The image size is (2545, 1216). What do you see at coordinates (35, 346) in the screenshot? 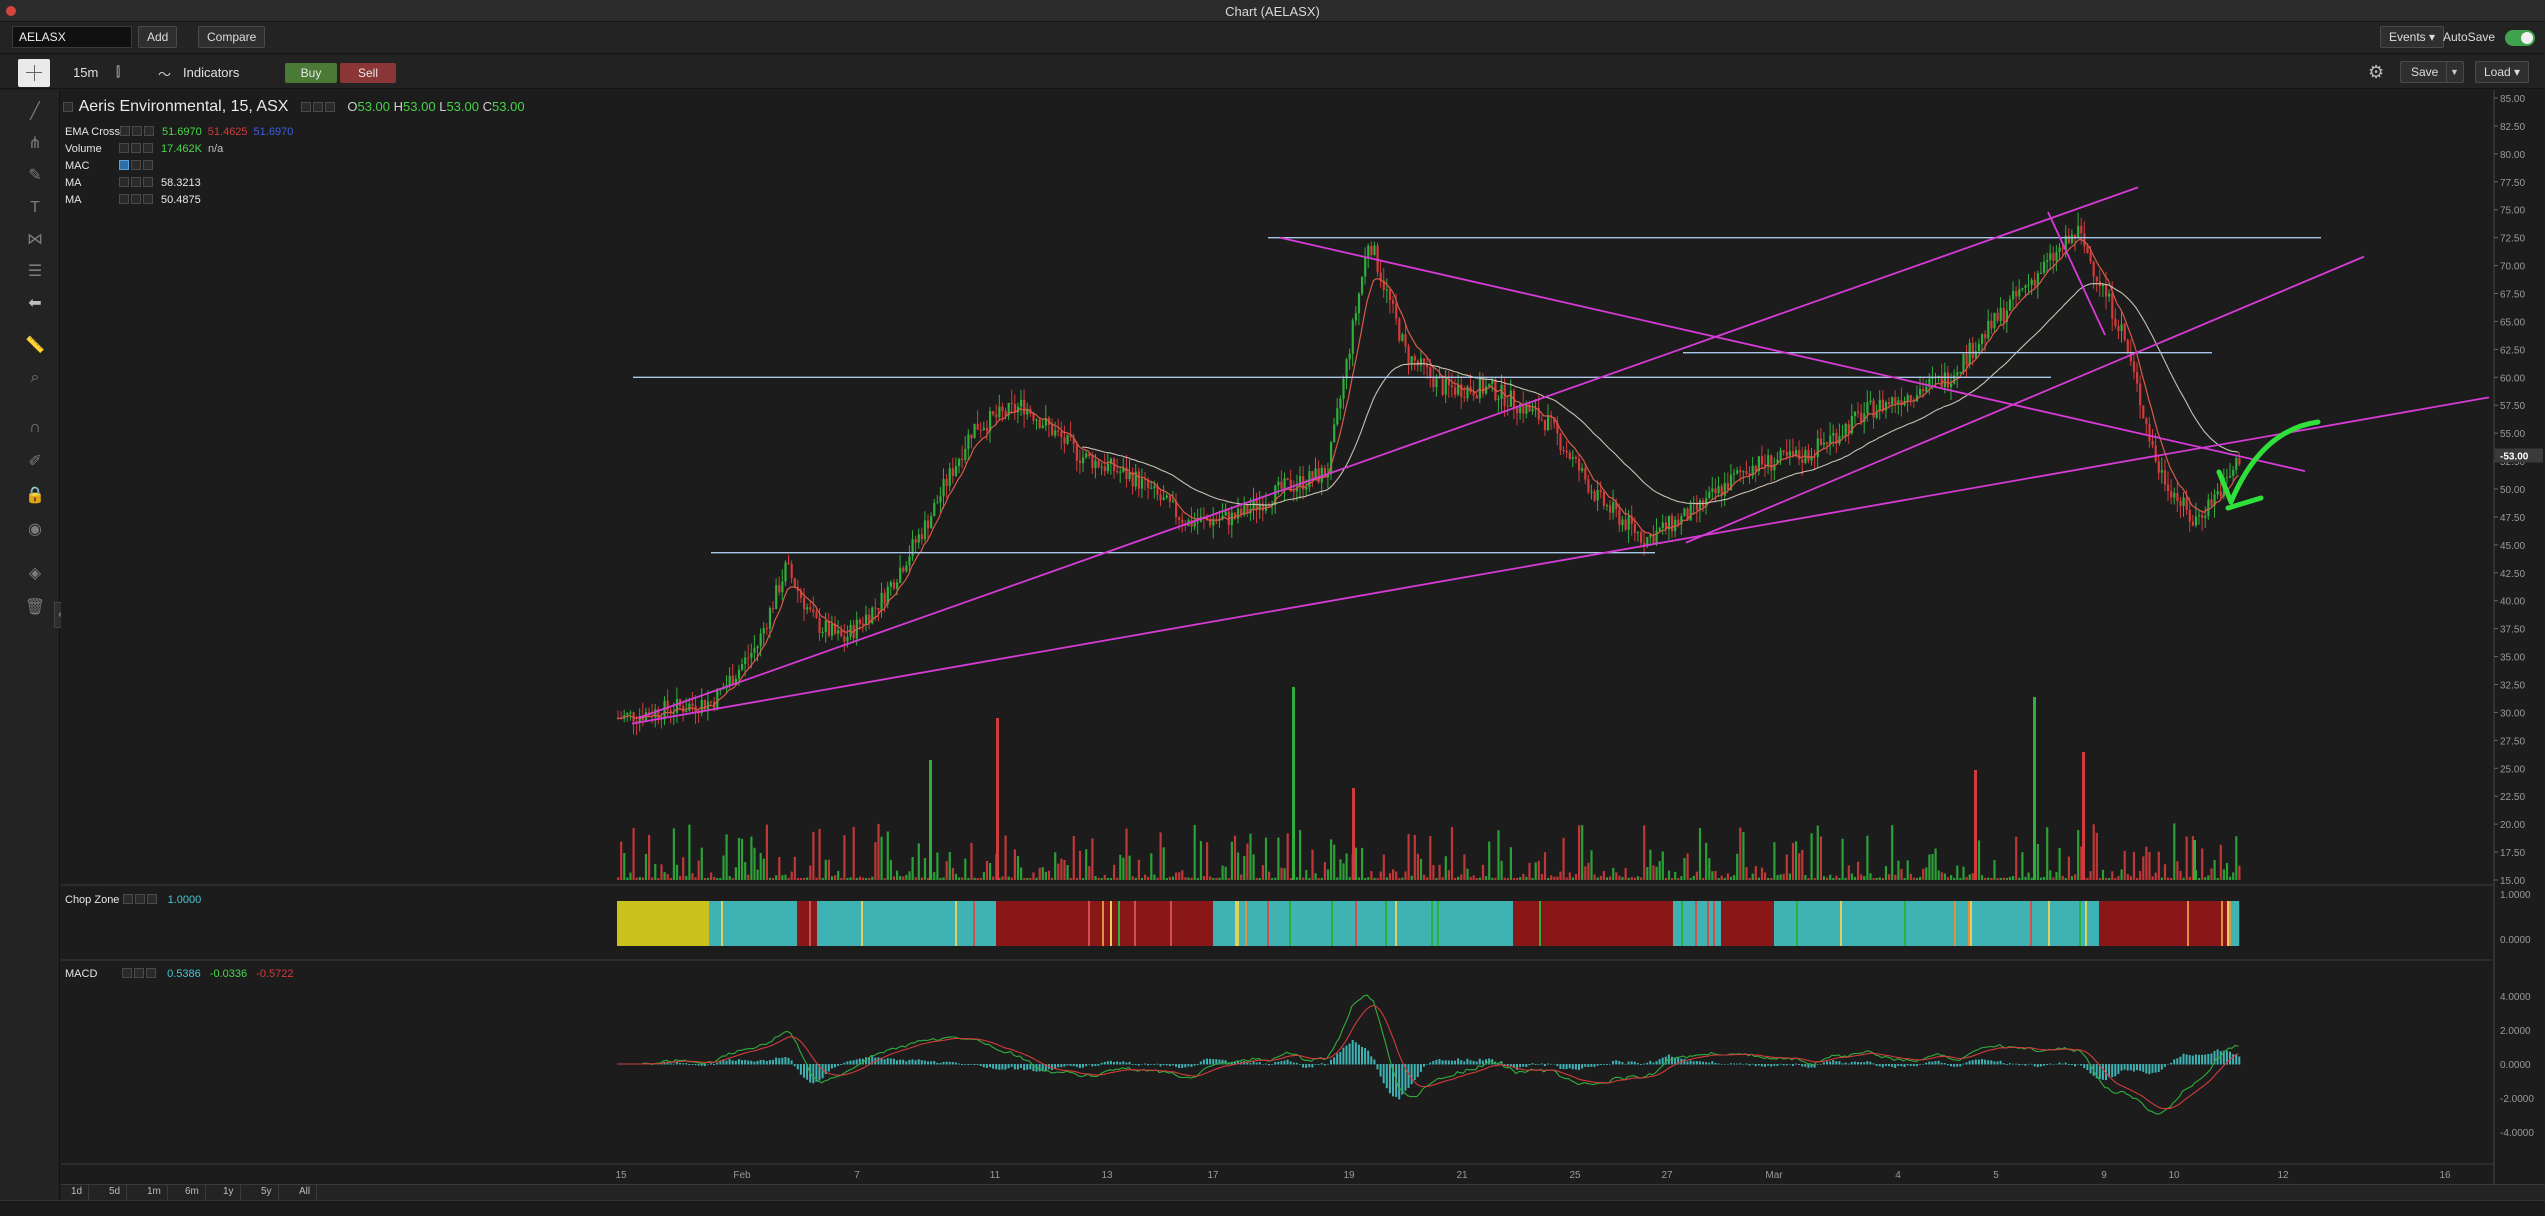
I see `ruler-tool-icon: 📏` at bounding box center [35, 346].